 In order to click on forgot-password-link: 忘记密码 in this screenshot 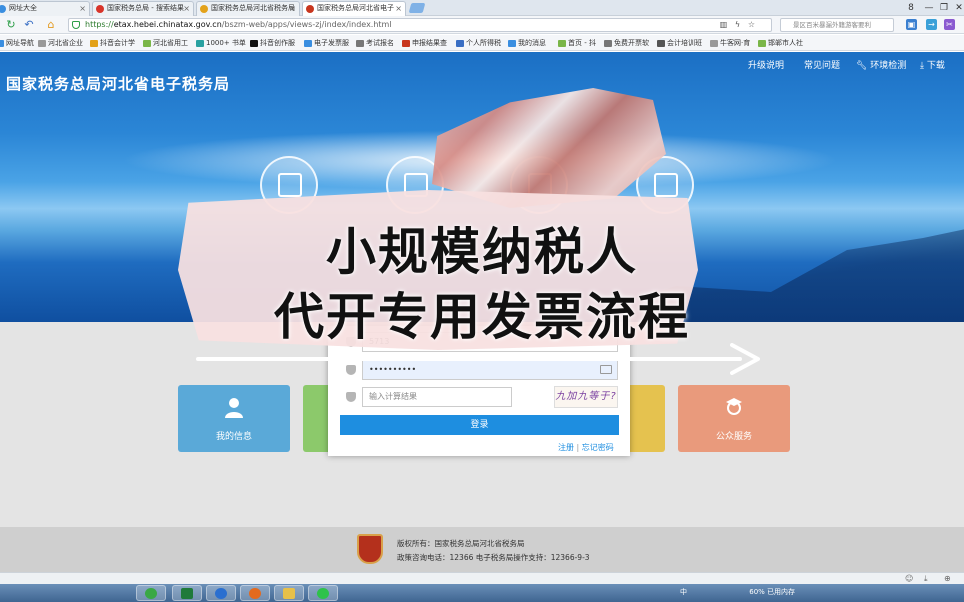, I will do `click(598, 447)`.